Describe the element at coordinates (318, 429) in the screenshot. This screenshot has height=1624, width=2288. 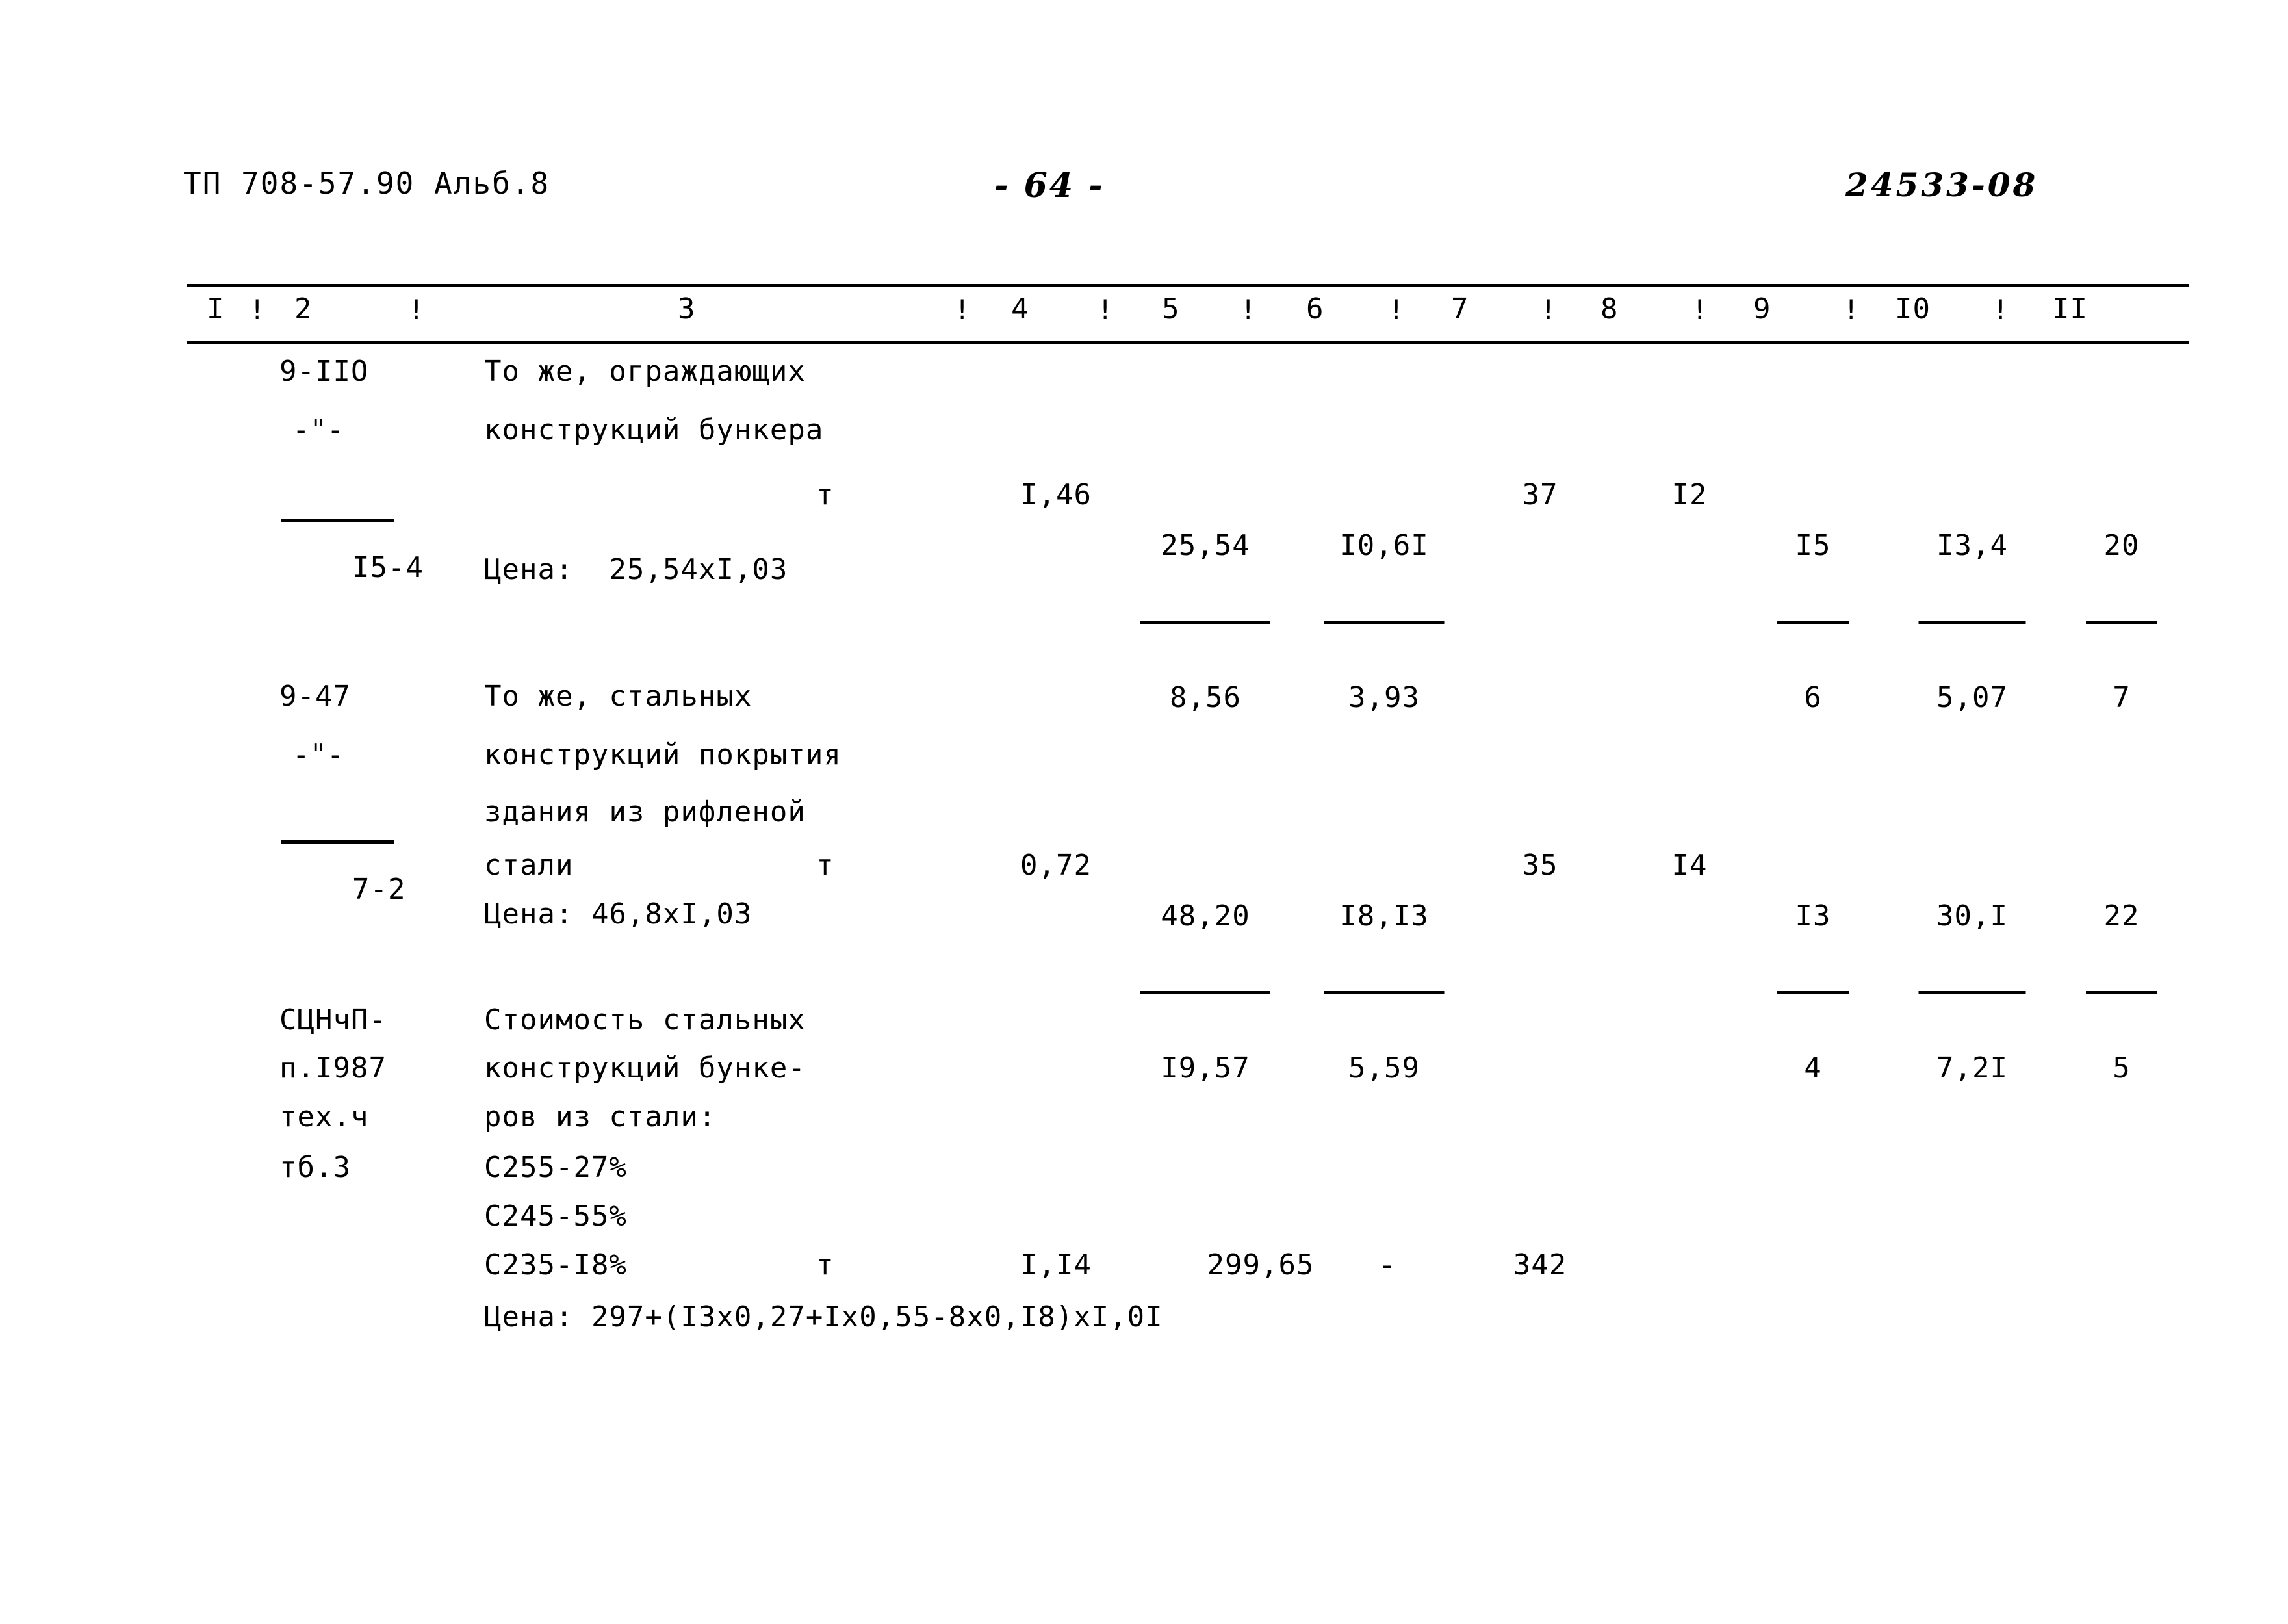
I see `row1-code-line-2: -"-` at that location.